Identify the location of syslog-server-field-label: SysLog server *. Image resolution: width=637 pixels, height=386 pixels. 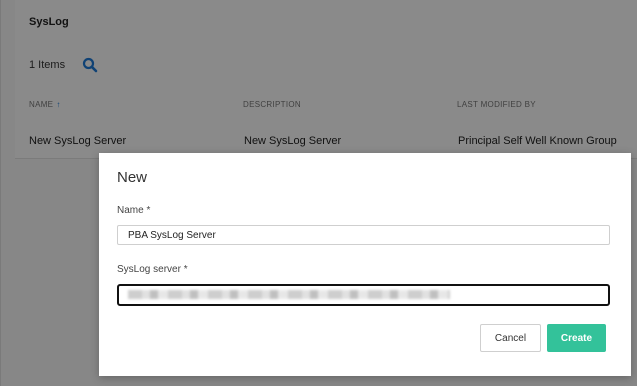
(152, 269).